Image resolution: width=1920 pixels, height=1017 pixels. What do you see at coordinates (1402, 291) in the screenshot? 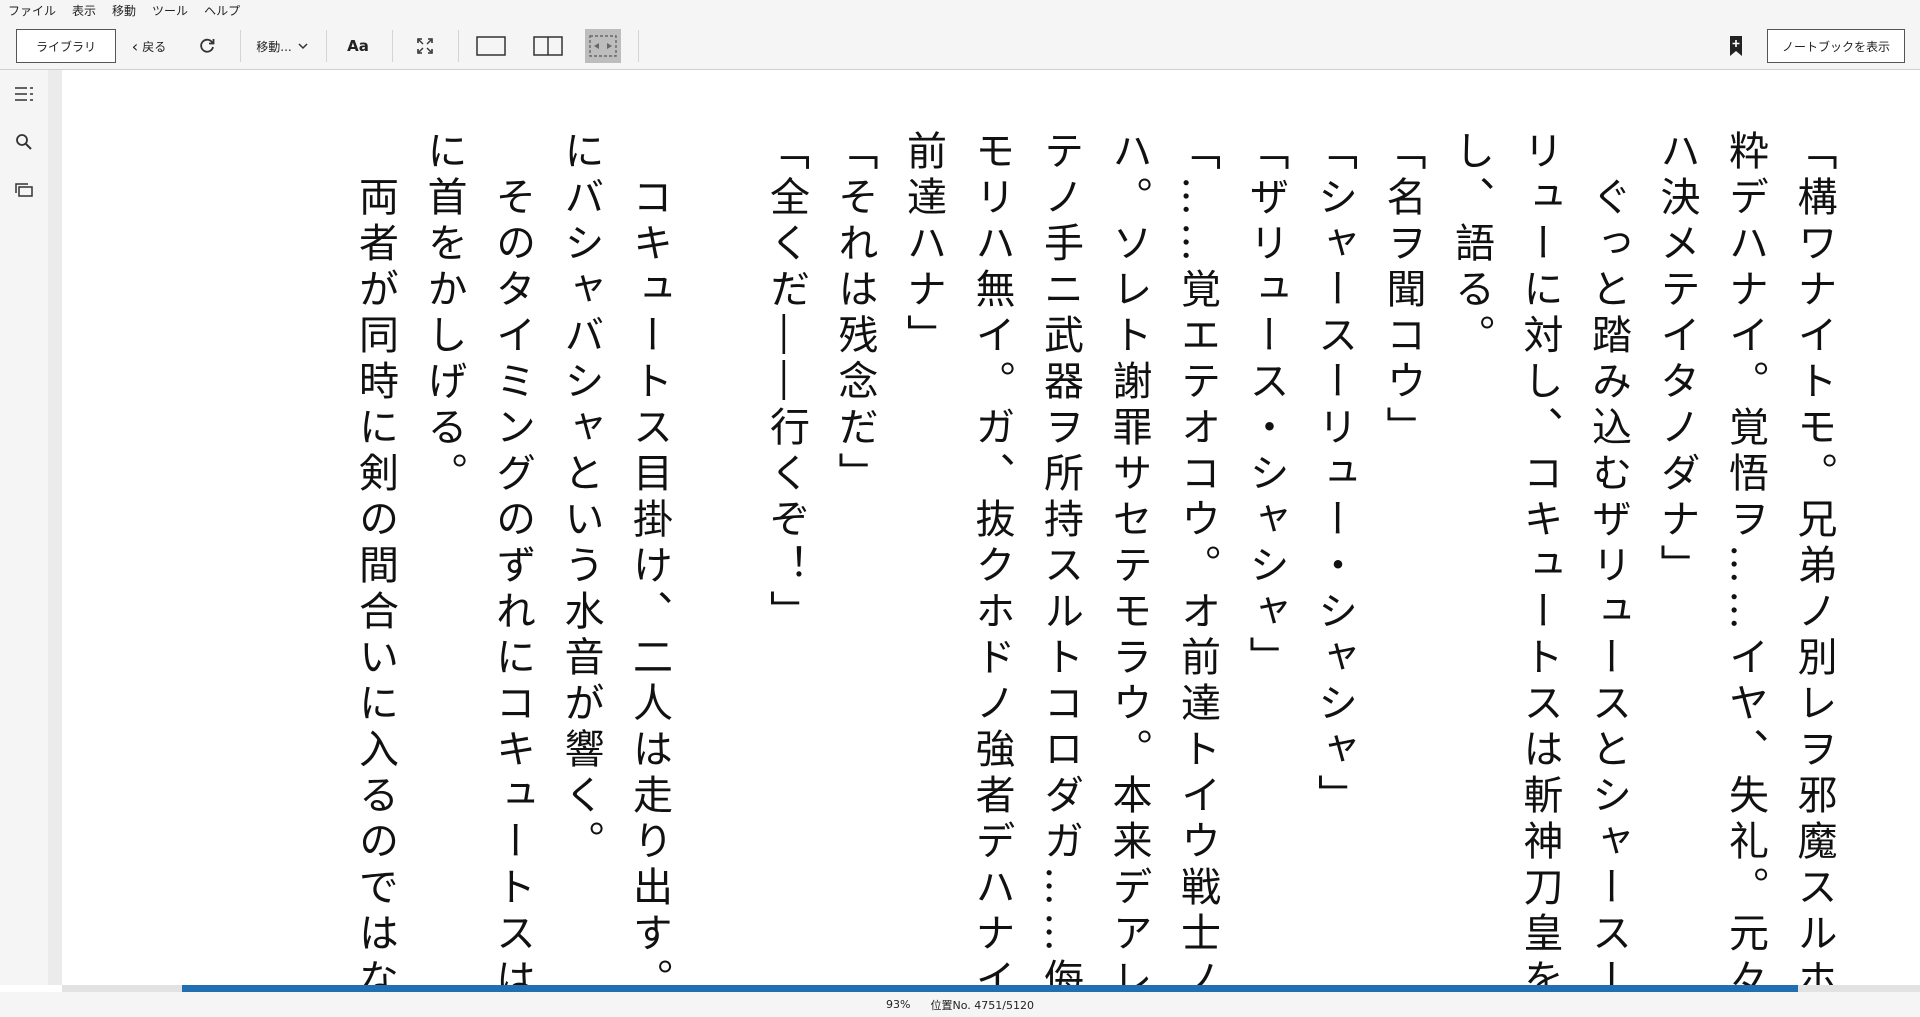
I see `text-column: 「名ヲ聞コウ」` at bounding box center [1402, 291].